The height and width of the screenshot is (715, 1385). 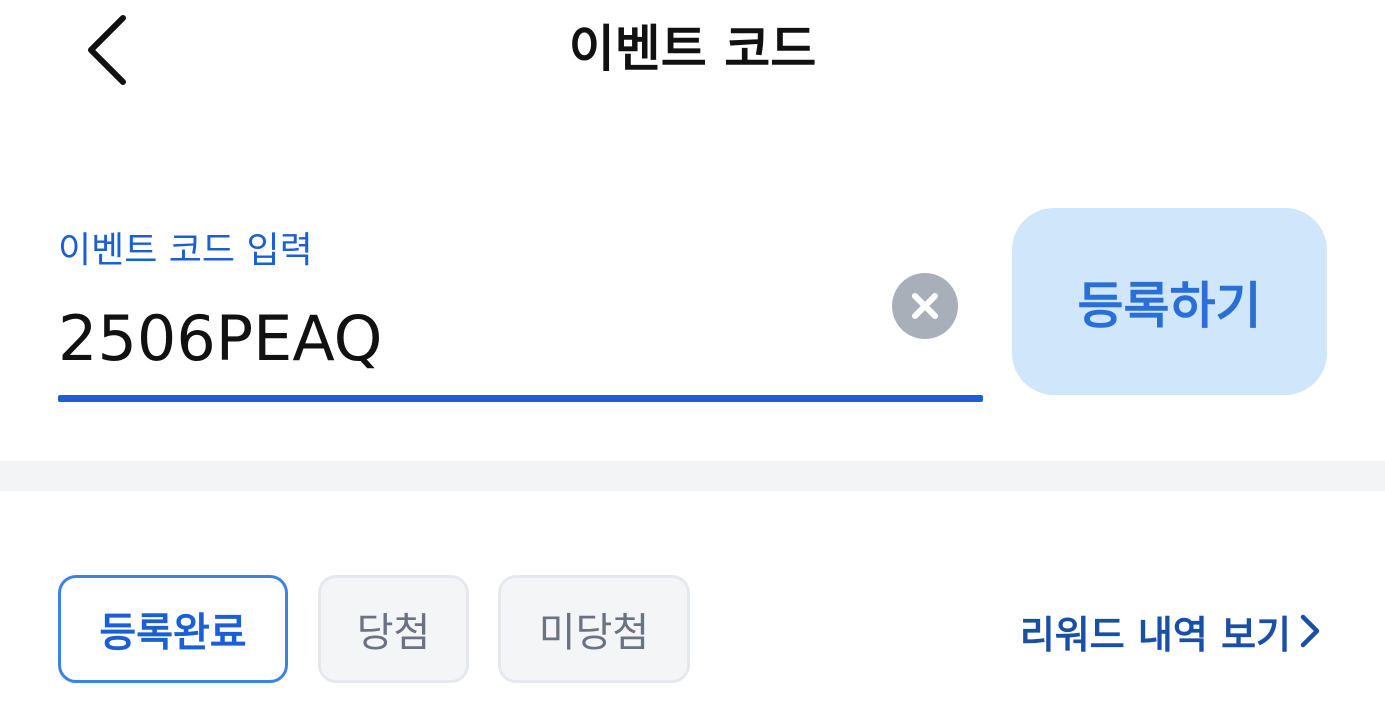 What do you see at coordinates (1310, 631) in the screenshot?
I see `chevron-right-icon` at bounding box center [1310, 631].